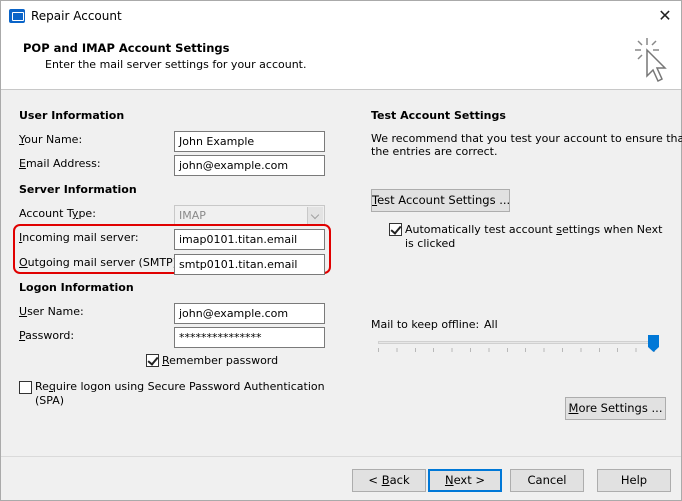 This screenshot has height=501, width=682. I want to click on email-address-input: john@example.com, so click(249, 165).